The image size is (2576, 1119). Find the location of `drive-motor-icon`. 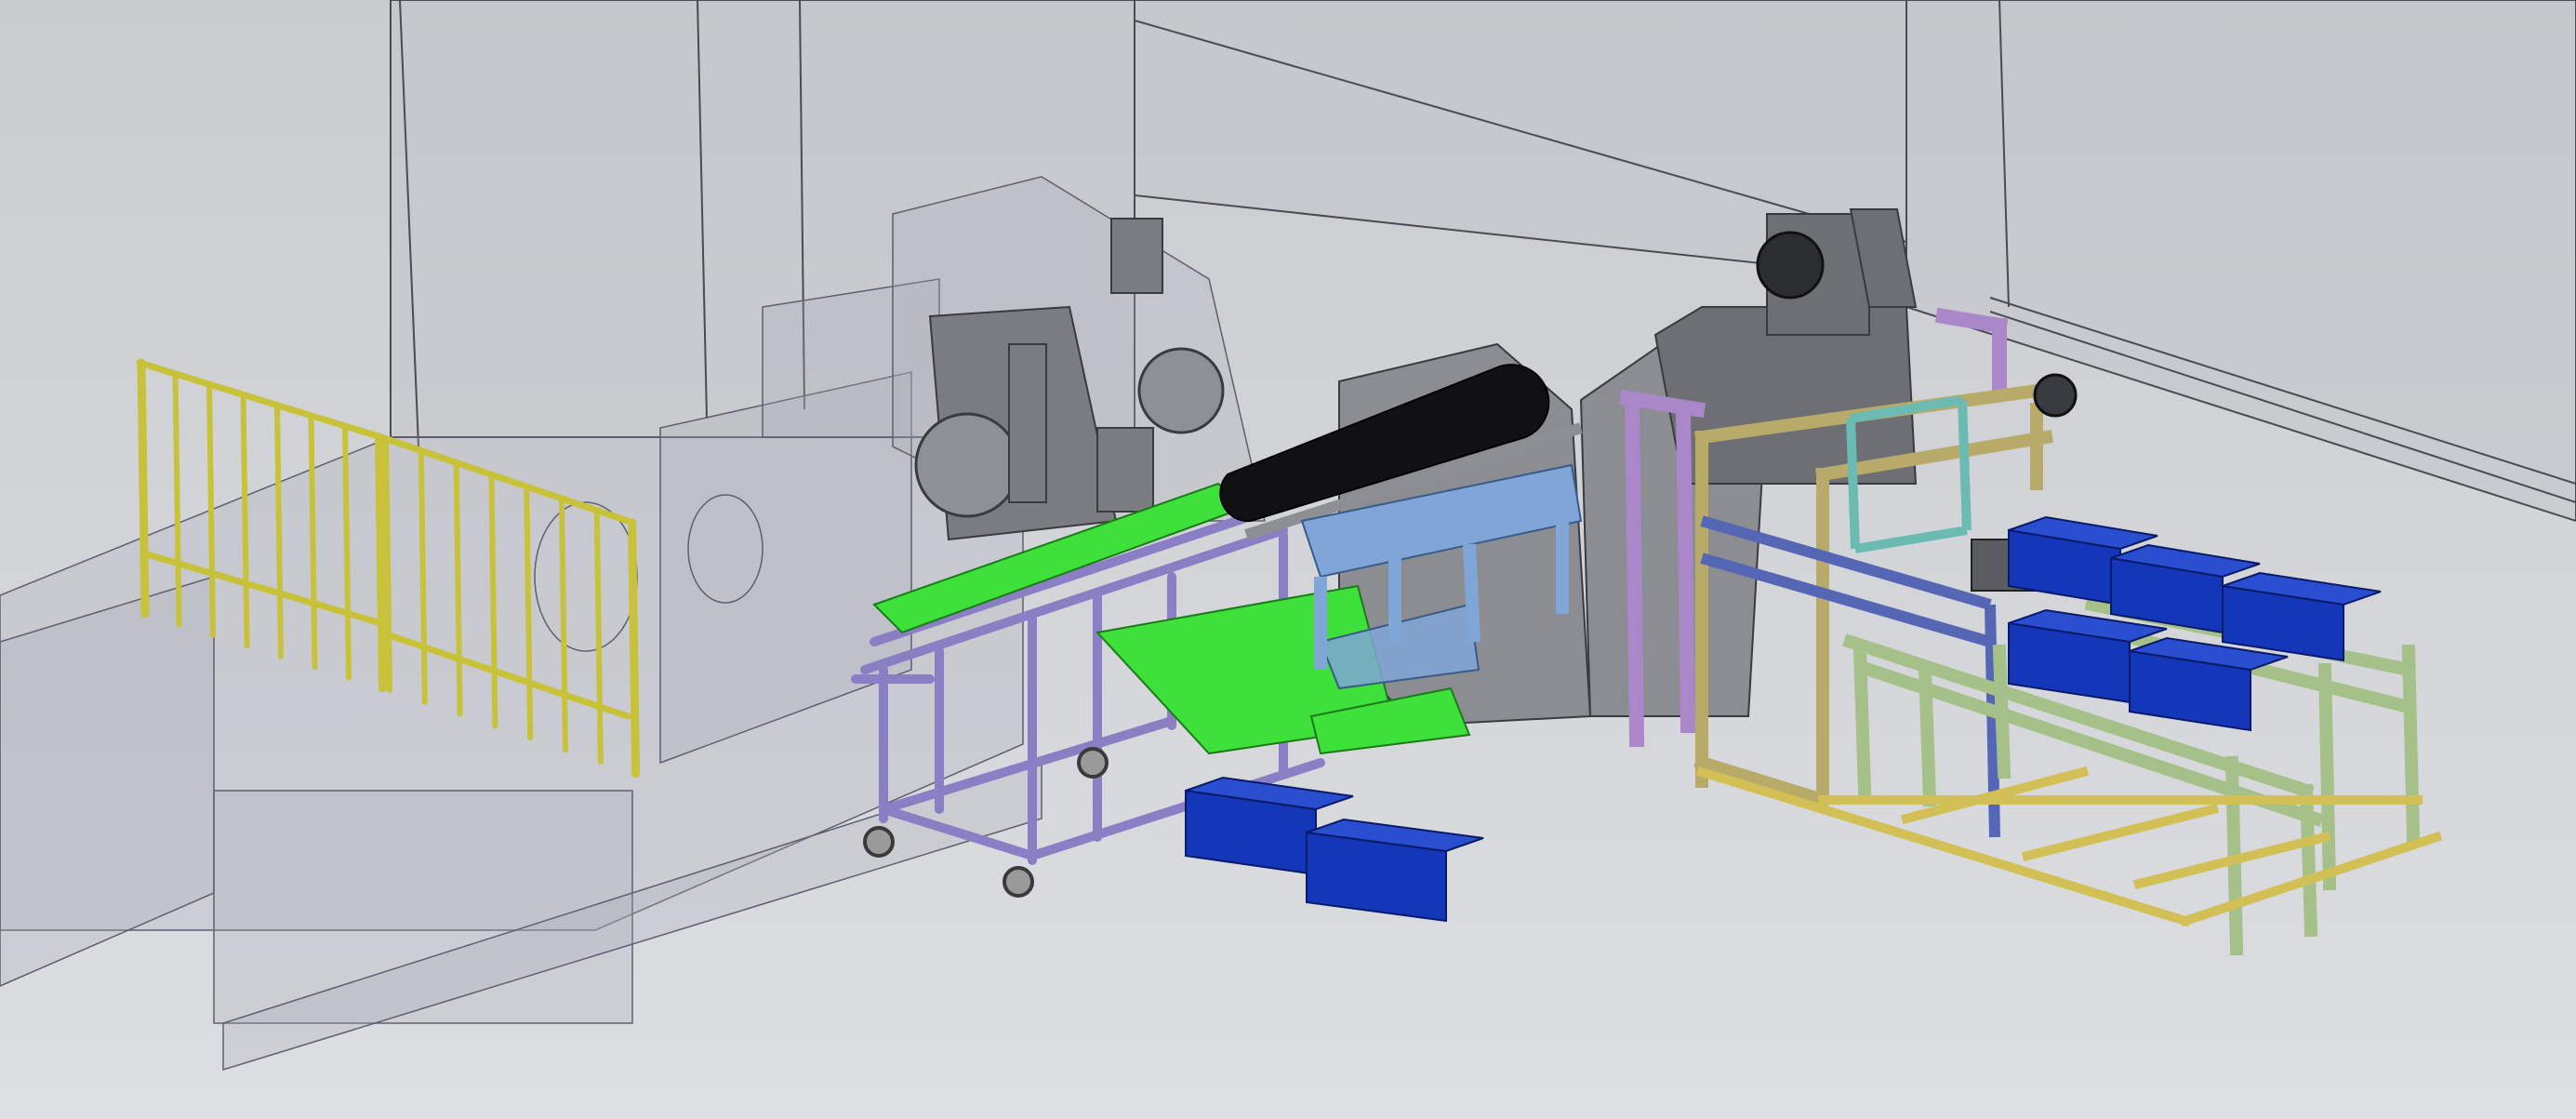

drive-motor-icon is located at coordinates (2055, 396).